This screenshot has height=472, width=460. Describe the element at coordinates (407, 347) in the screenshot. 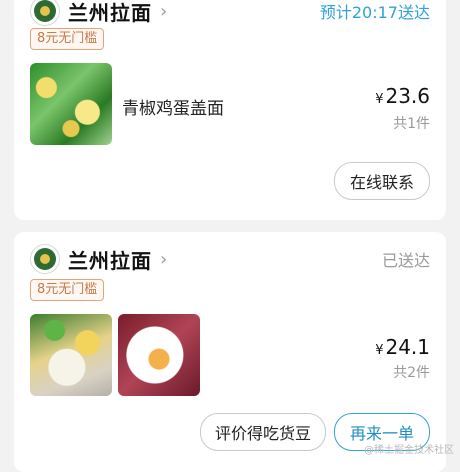

I see `price-value: 24.1` at that location.